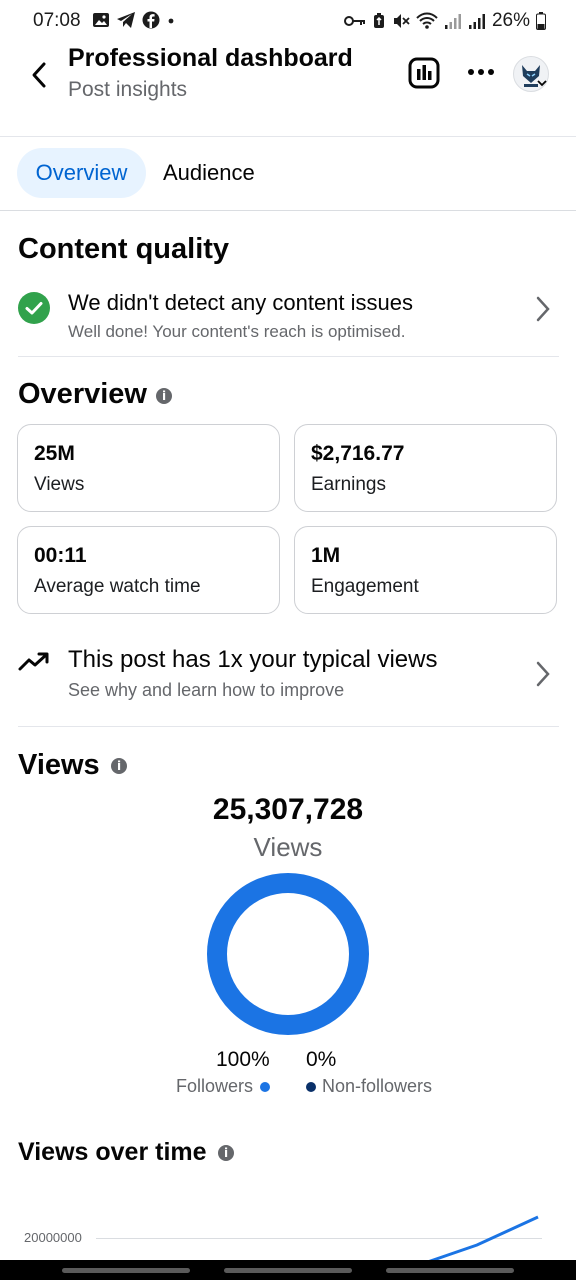  I want to click on metric-card-views: 25M Views, so click(148, 468).